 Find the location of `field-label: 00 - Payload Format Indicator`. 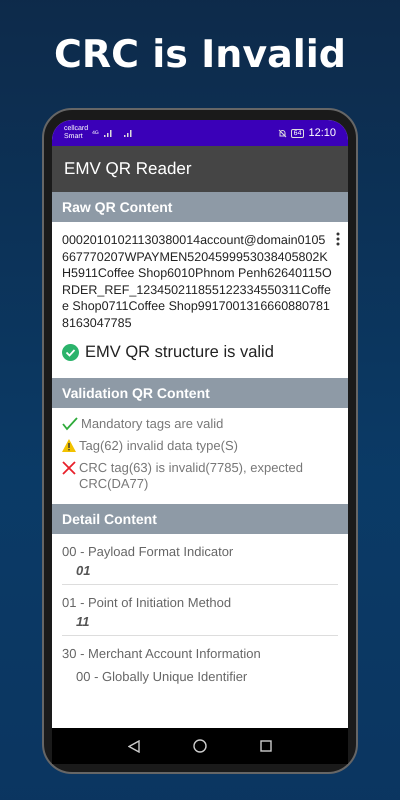

field-label: 00 - Payload Format Indicator is located at coordinates (148, 551).